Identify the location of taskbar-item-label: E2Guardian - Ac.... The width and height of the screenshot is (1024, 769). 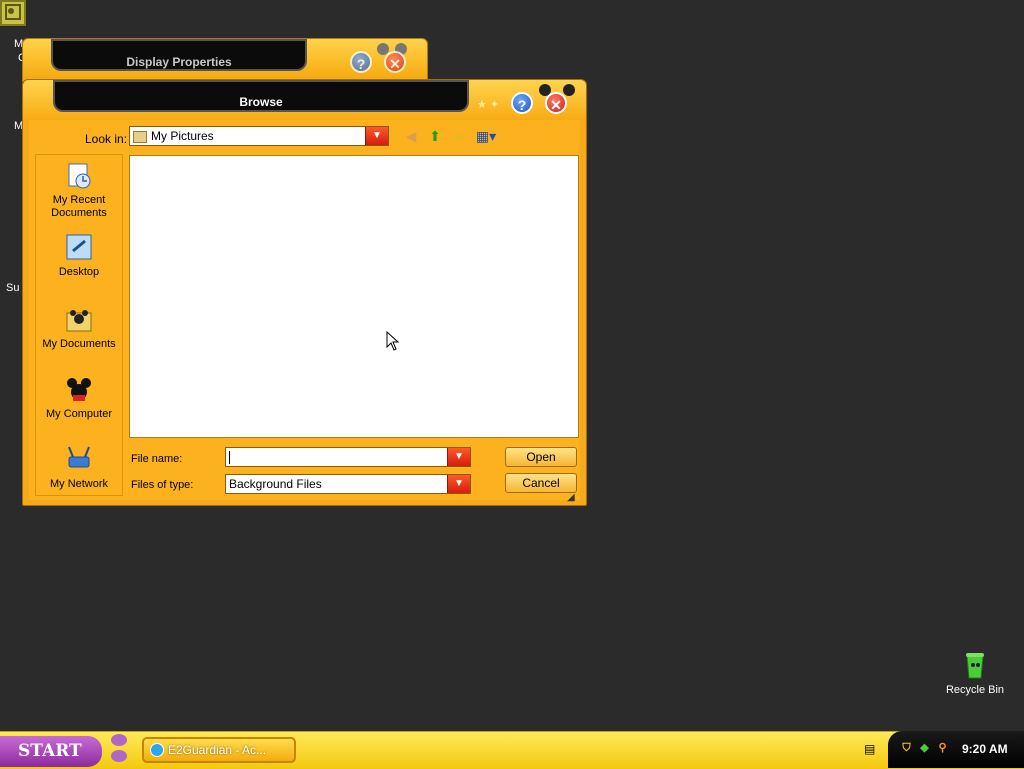
(217, 750).